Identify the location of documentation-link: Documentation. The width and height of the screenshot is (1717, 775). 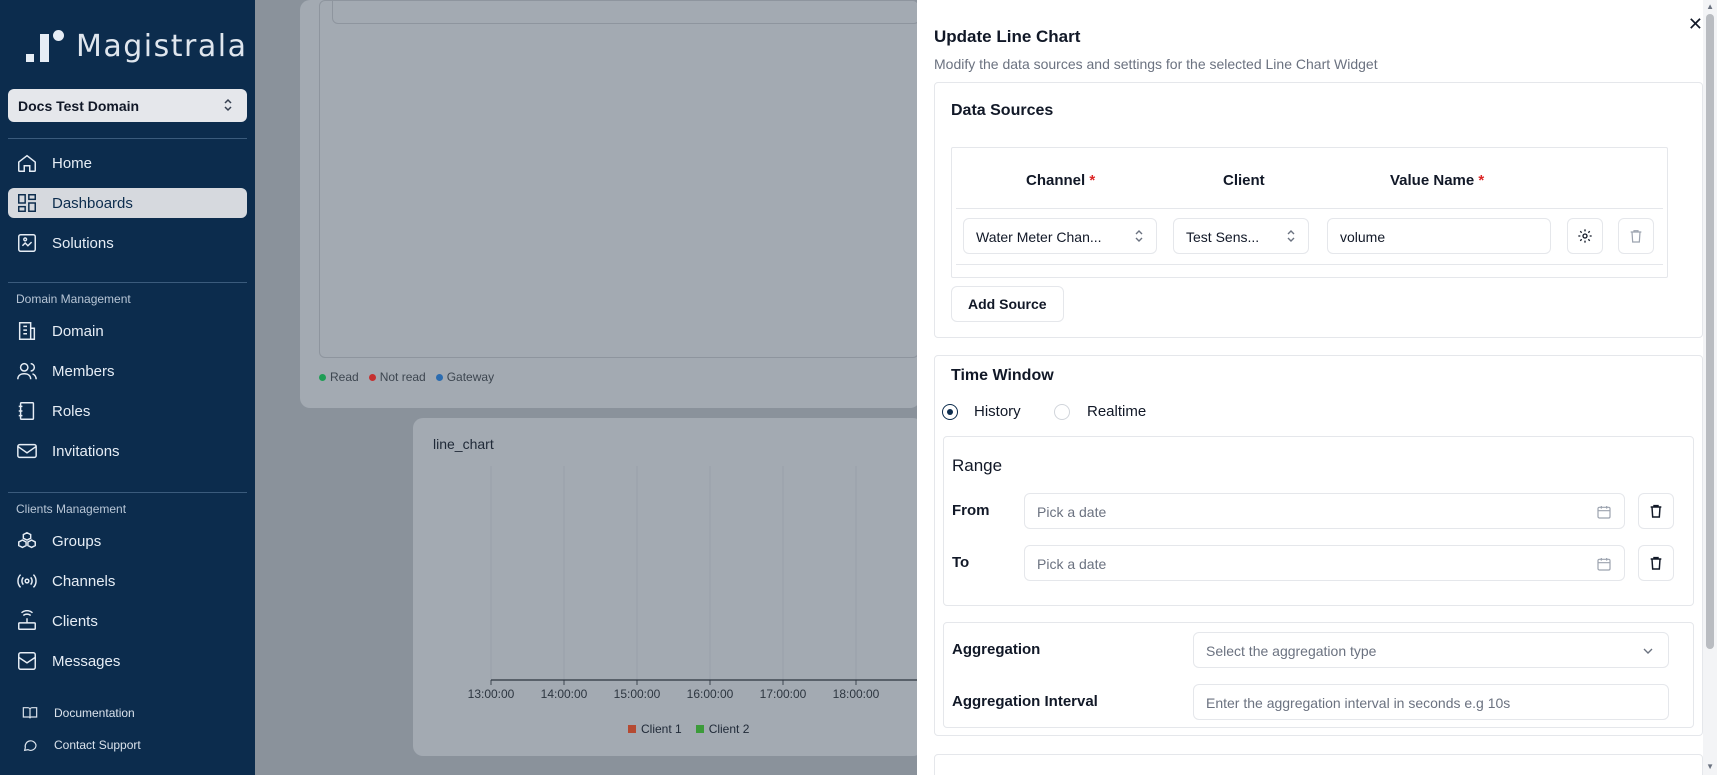
(78, 713).